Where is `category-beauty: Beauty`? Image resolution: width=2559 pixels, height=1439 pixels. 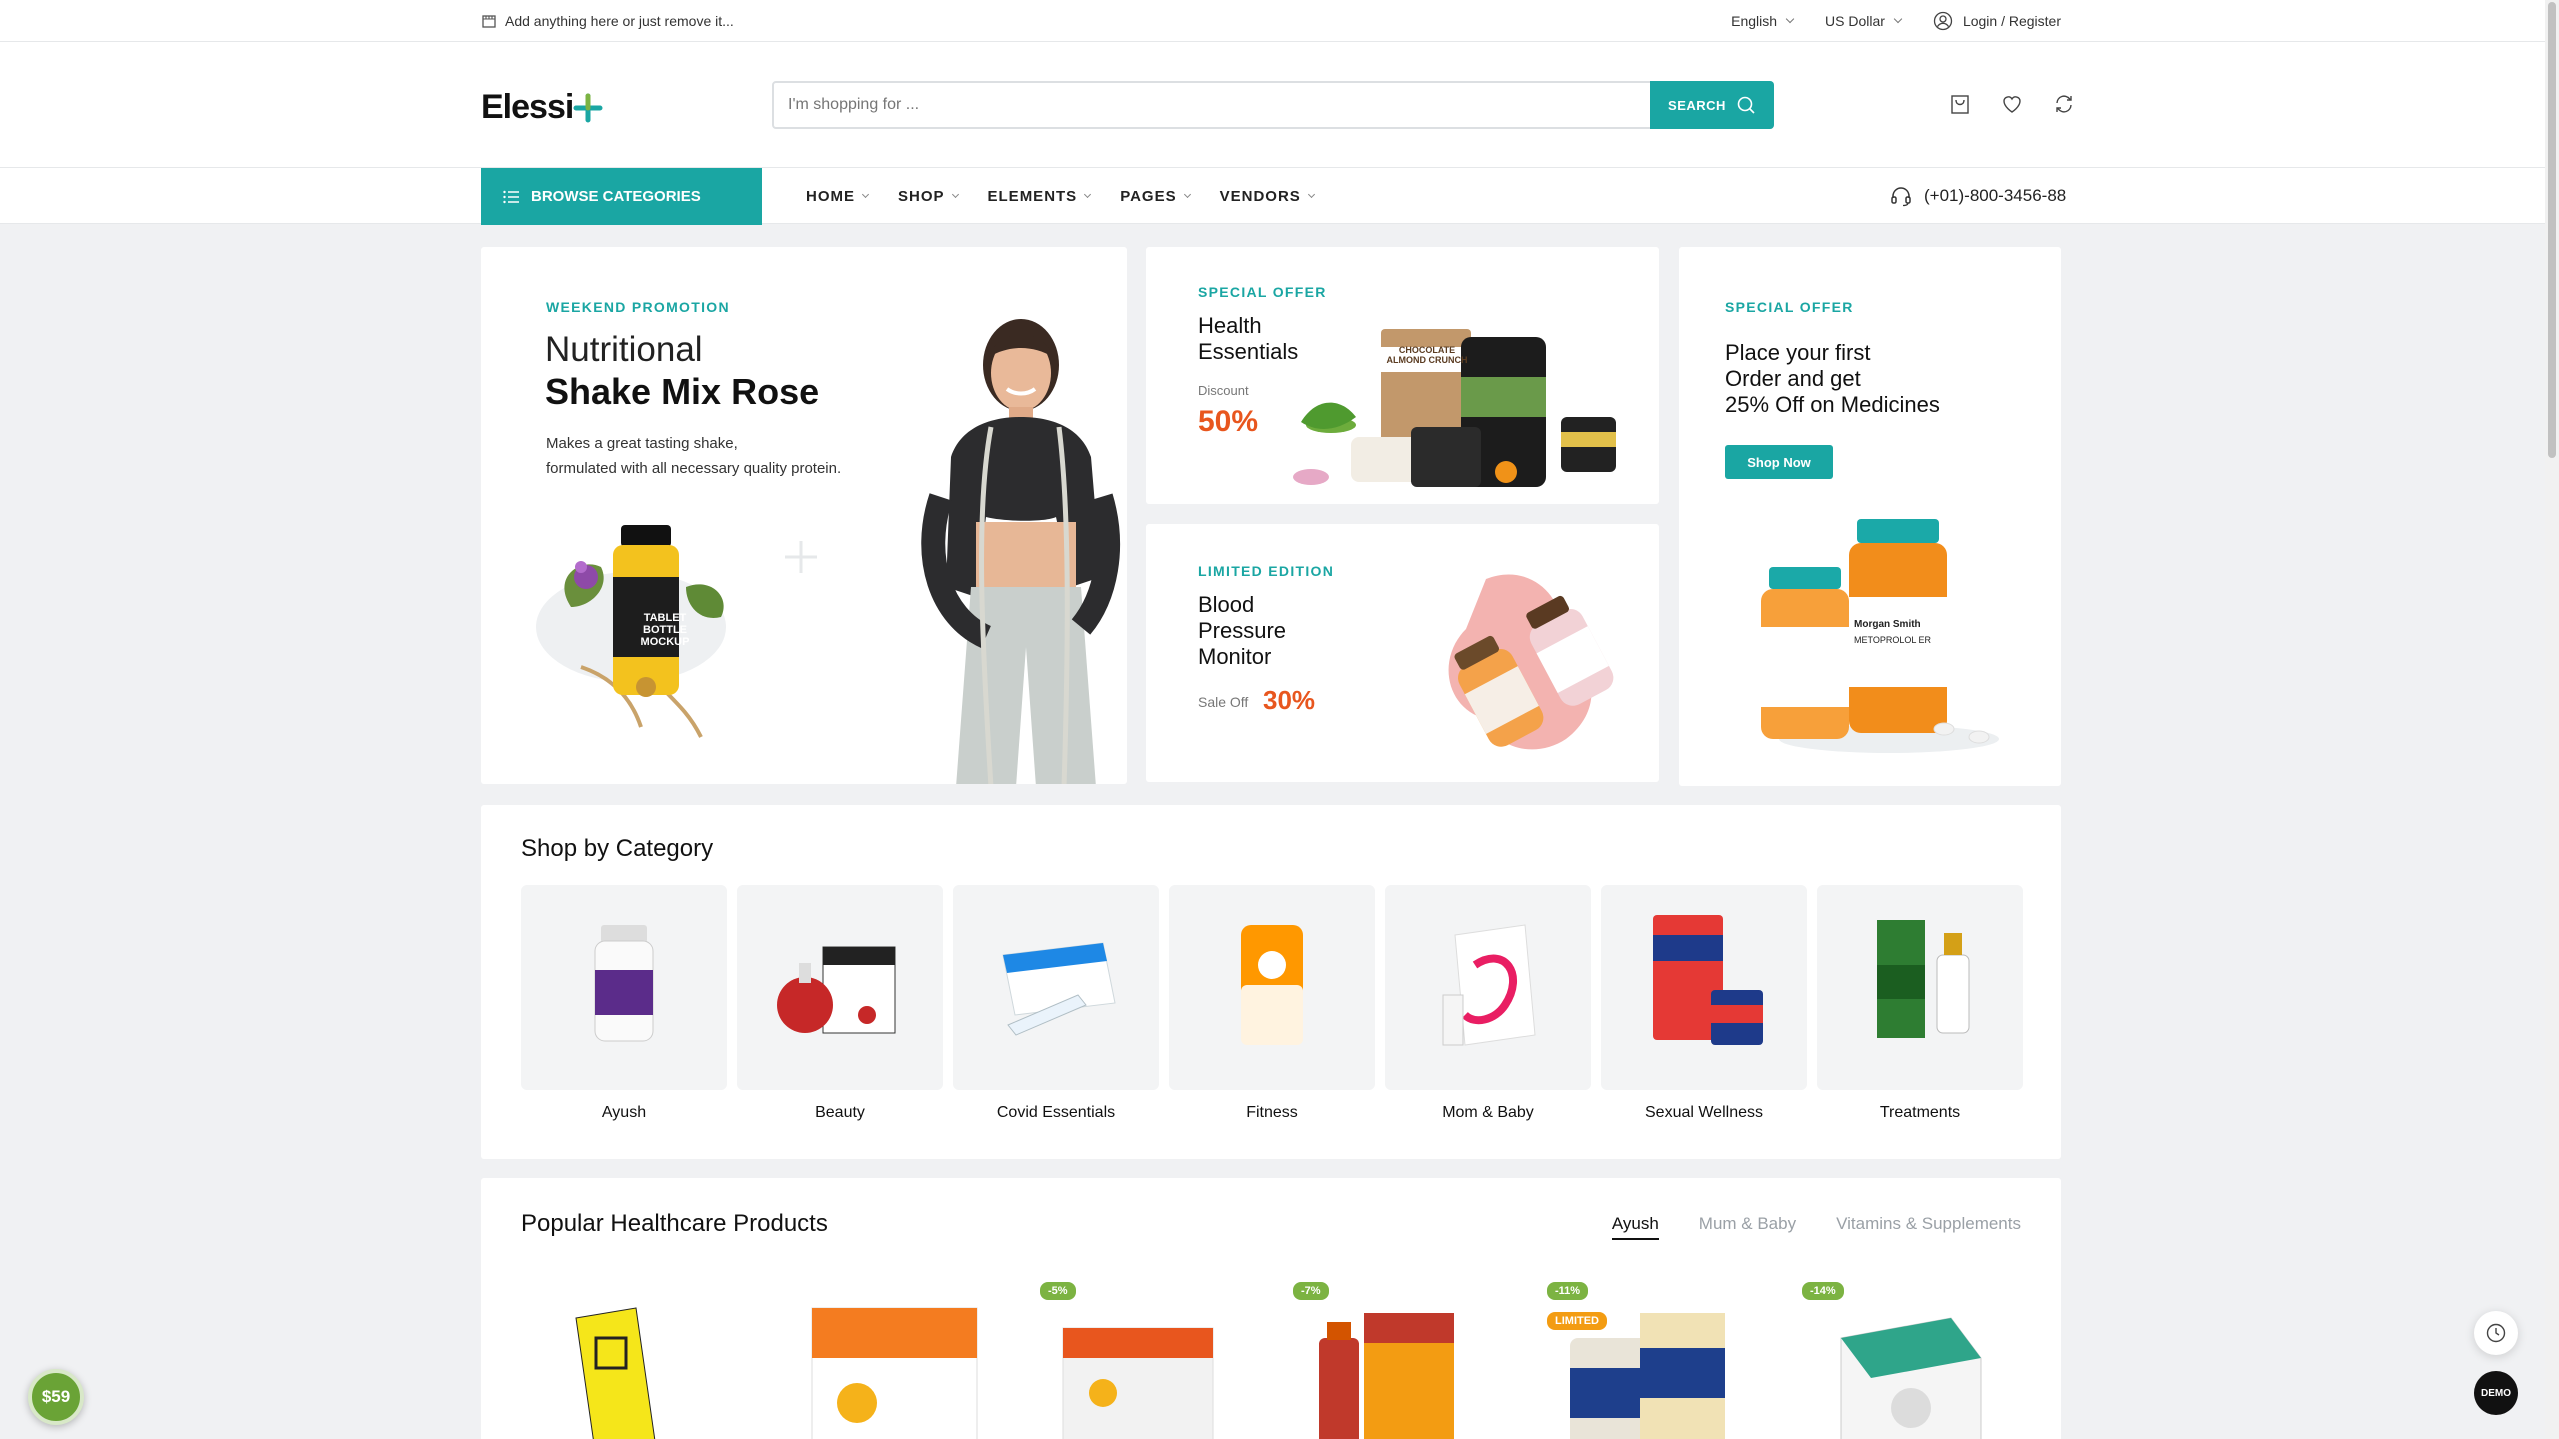
category-beauty: Beauty is located at coordinates (840, 1003).